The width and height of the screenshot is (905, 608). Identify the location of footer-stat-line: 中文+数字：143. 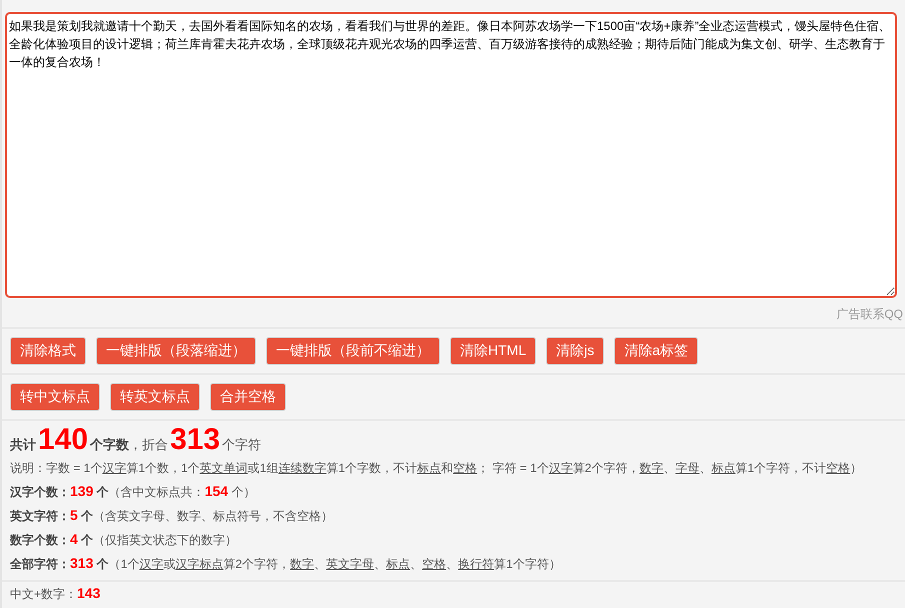
(55, 593).